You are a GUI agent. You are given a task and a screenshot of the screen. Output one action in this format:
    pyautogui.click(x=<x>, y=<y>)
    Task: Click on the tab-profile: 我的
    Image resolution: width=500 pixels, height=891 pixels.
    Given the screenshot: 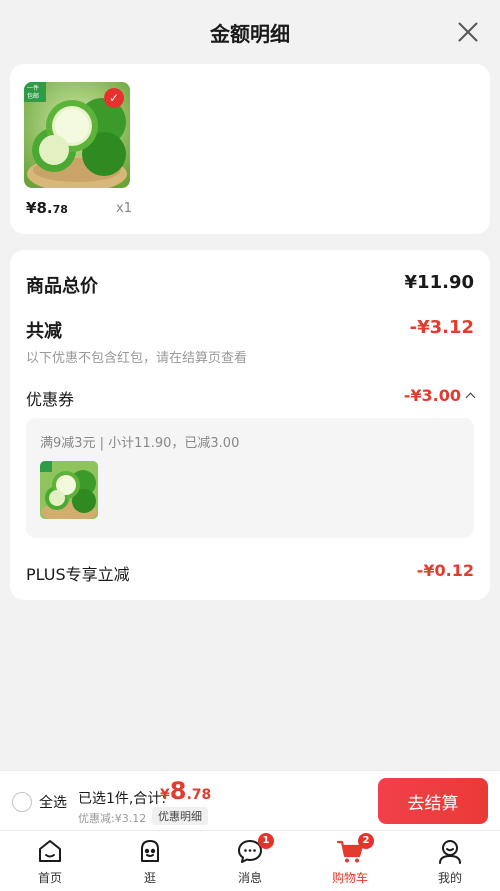 What is the action you would take?
    pyautogui.click(x=450, y=861)
    